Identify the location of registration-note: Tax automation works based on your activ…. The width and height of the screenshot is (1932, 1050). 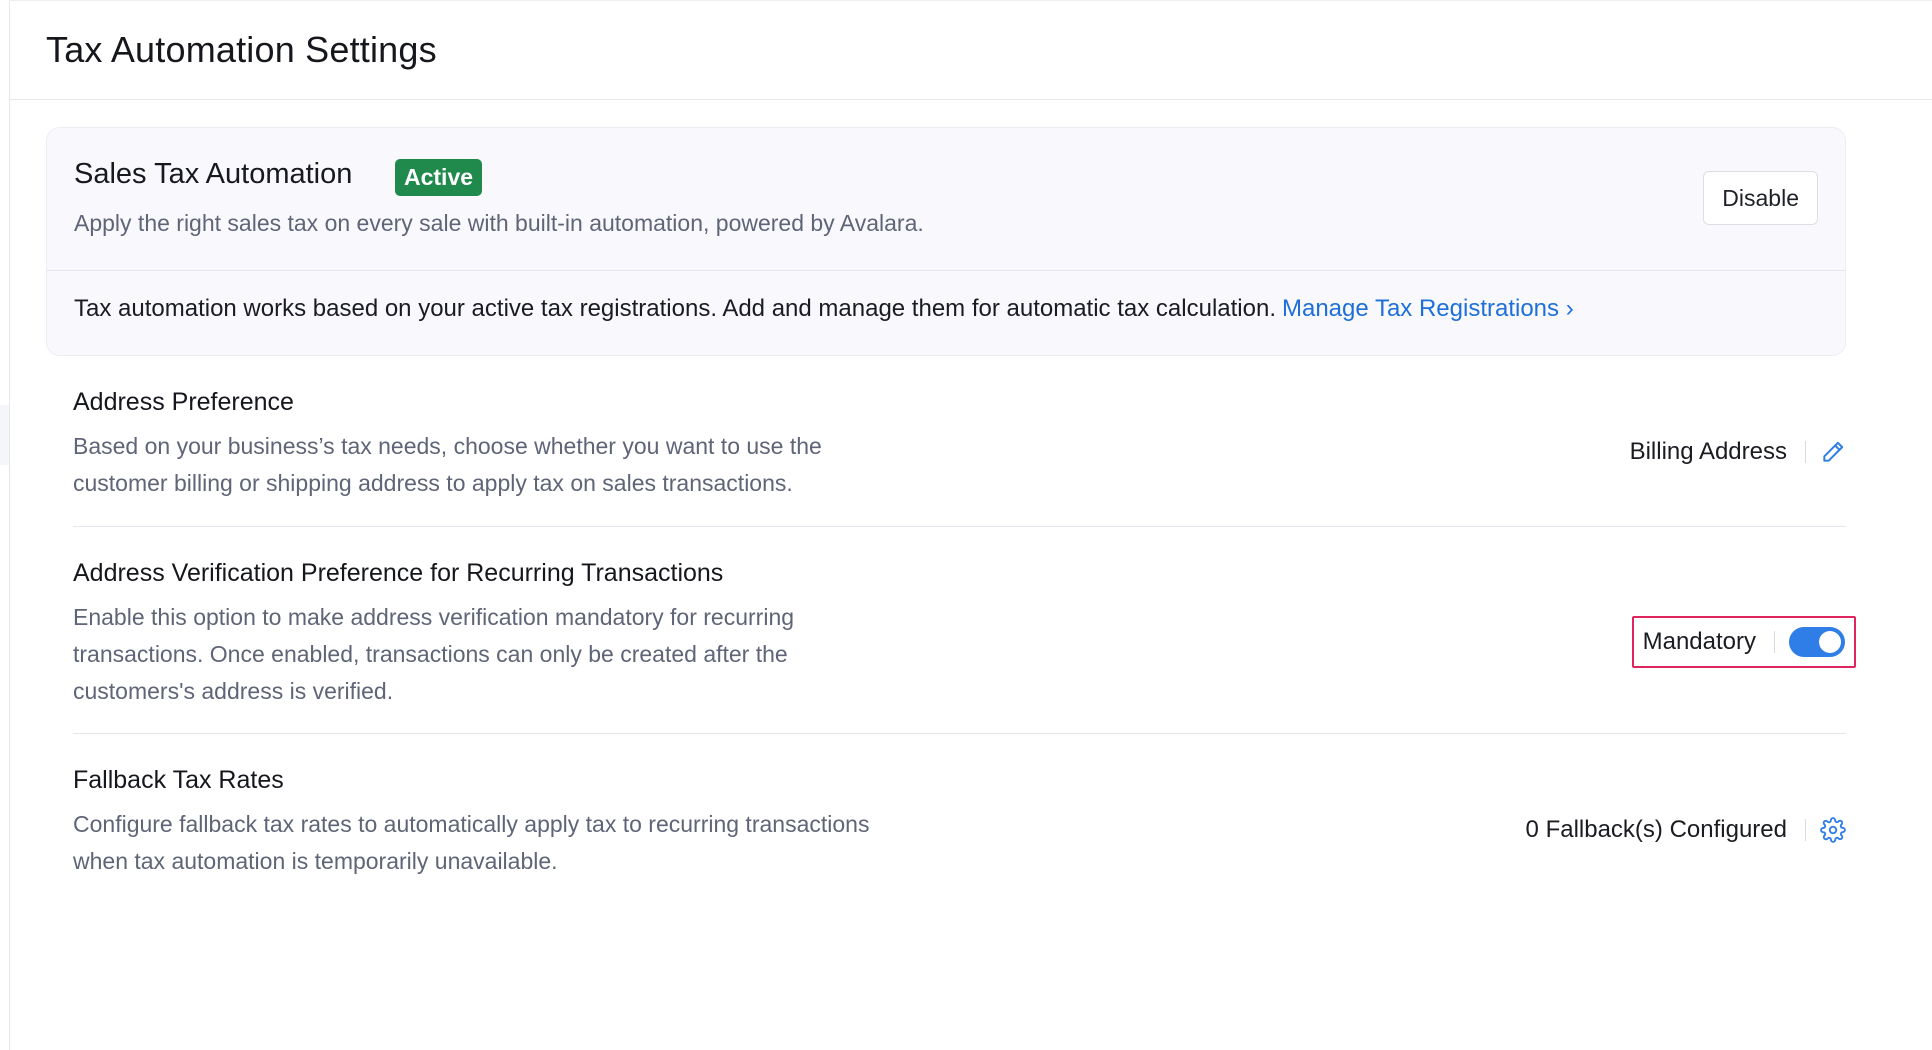
(824, 309).